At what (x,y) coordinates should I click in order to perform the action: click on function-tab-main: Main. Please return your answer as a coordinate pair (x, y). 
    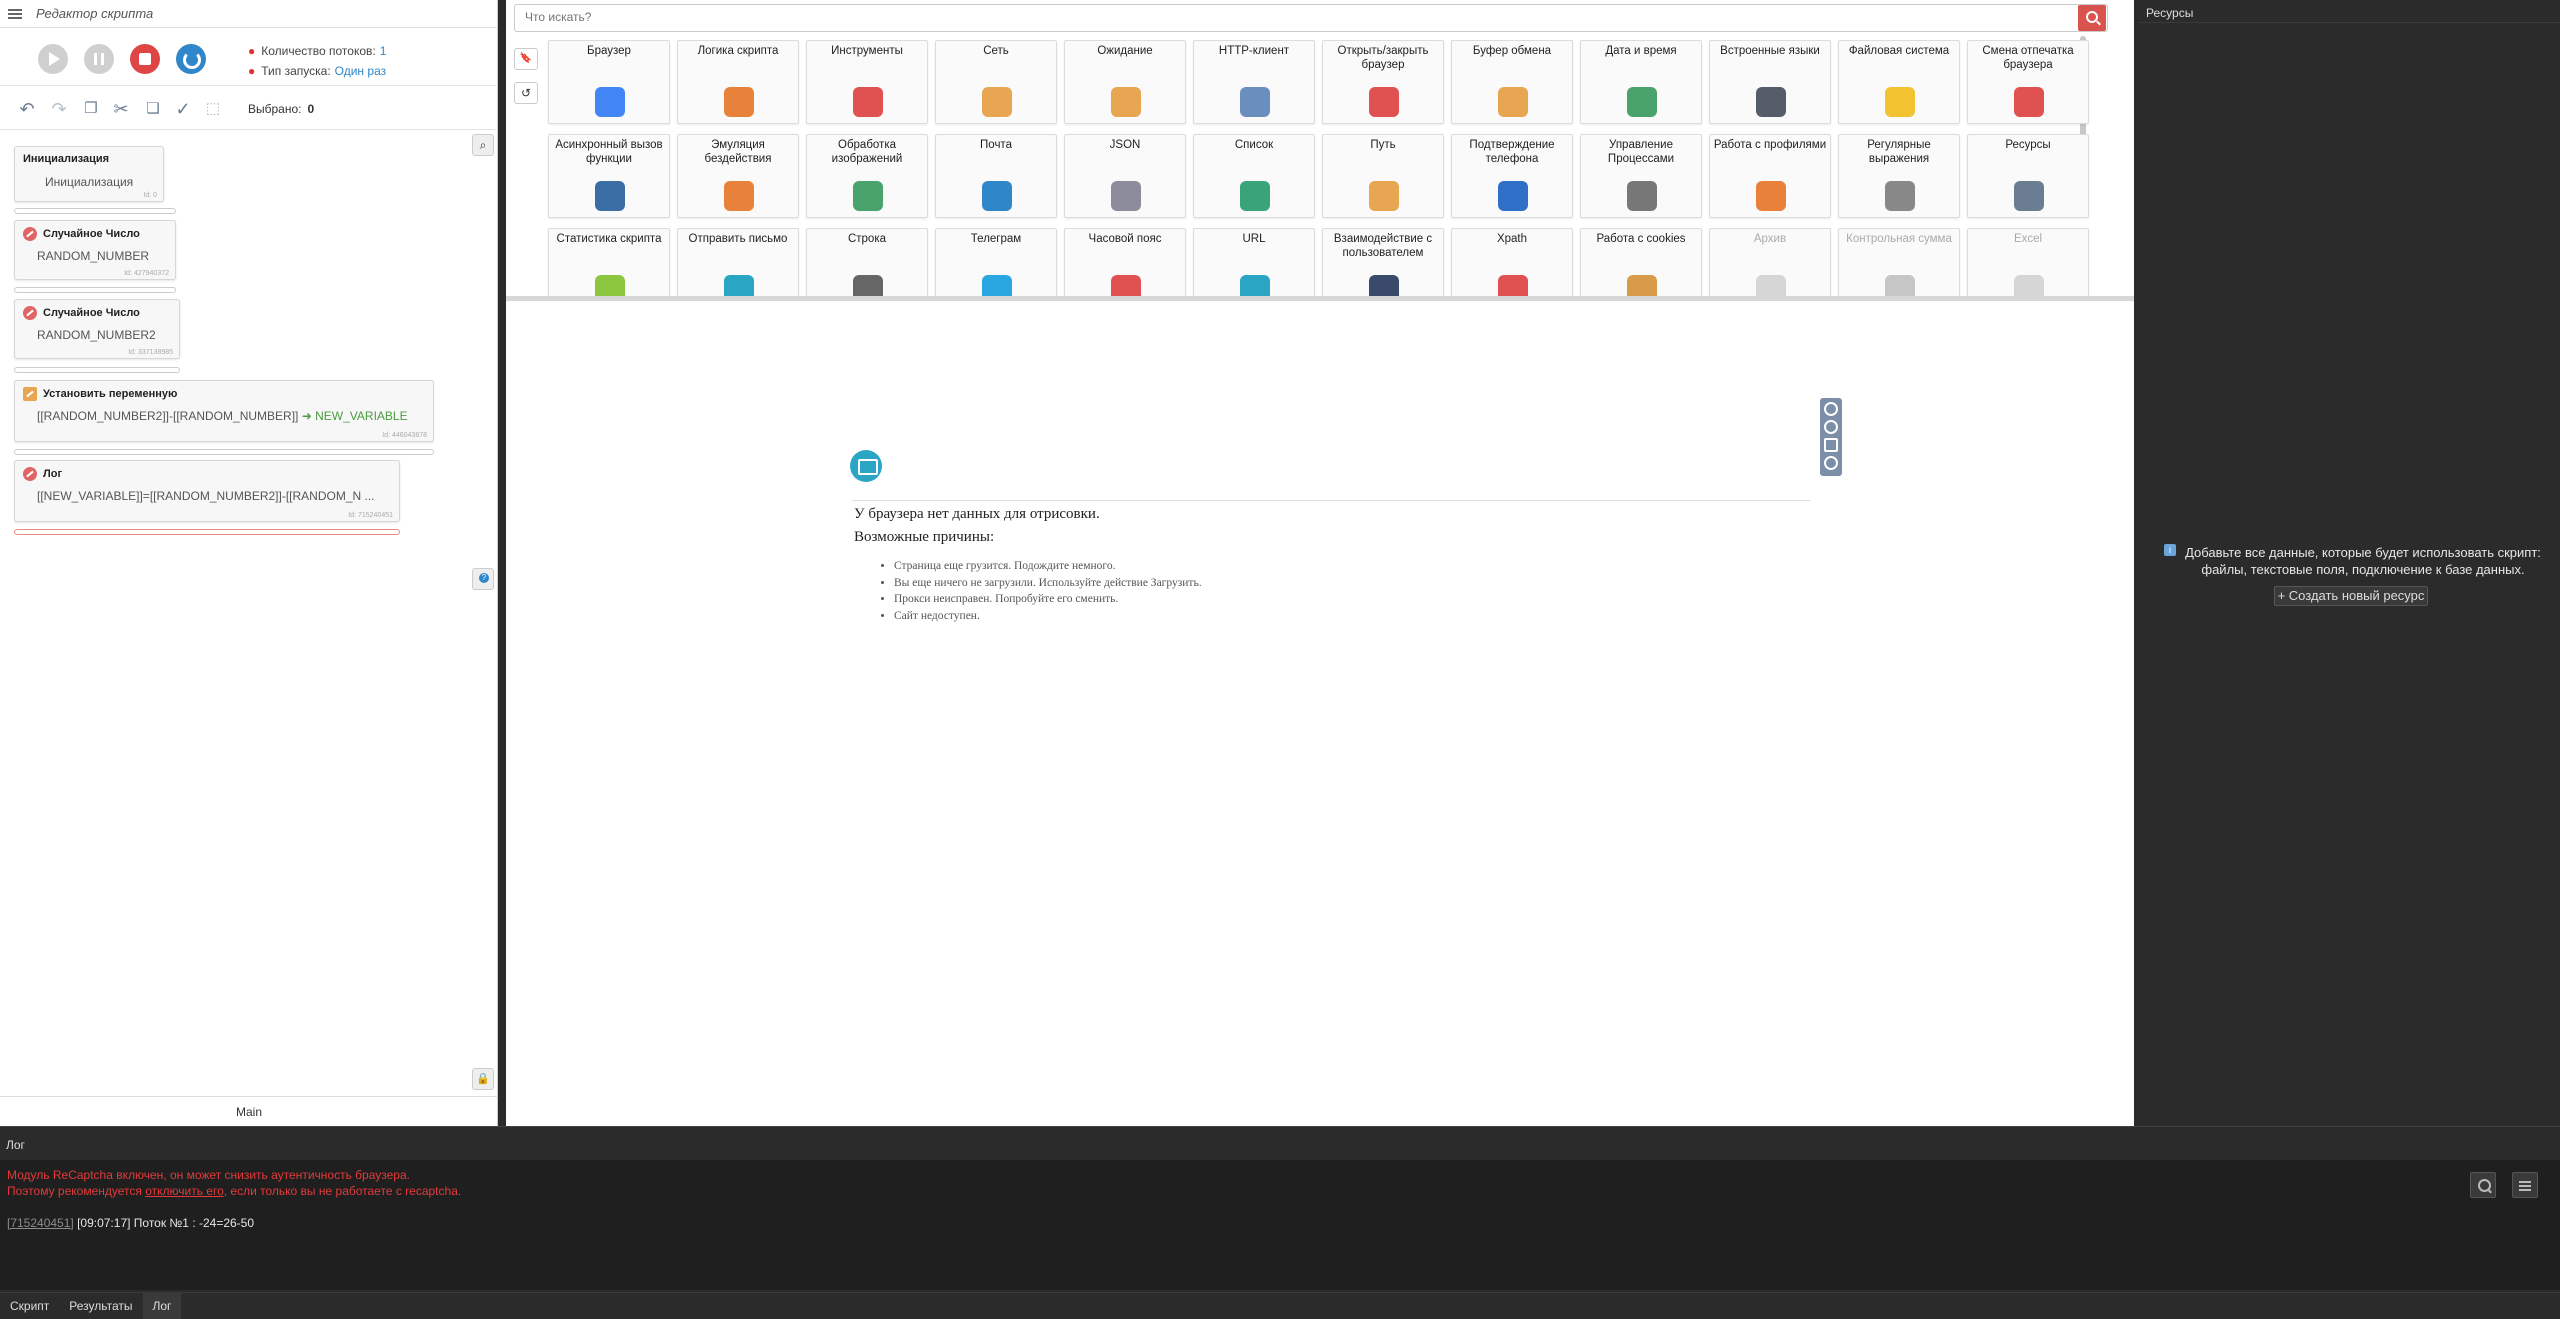
    Looking at the image, I should click on (249, 1111).